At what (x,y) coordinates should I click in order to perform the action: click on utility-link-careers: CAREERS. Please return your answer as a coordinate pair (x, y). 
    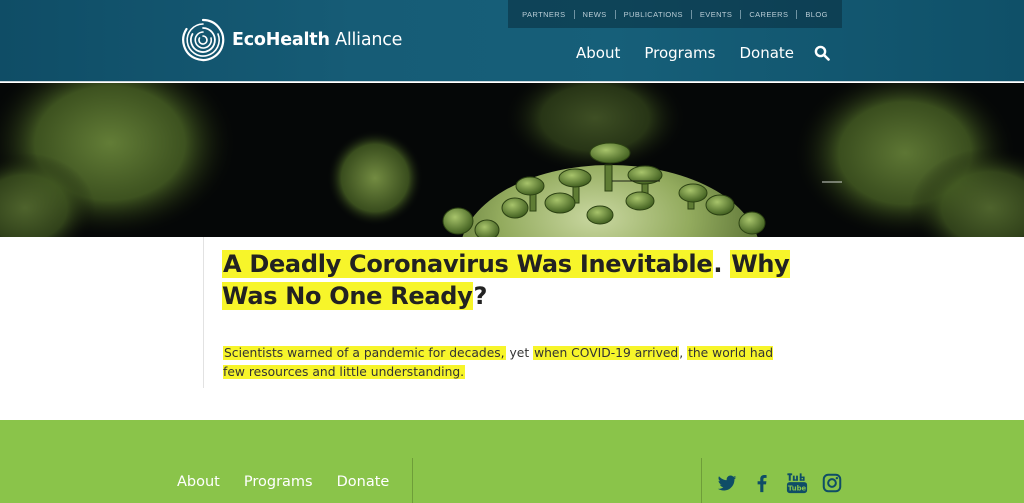
    Looking at the image, I should click on (768, 14).